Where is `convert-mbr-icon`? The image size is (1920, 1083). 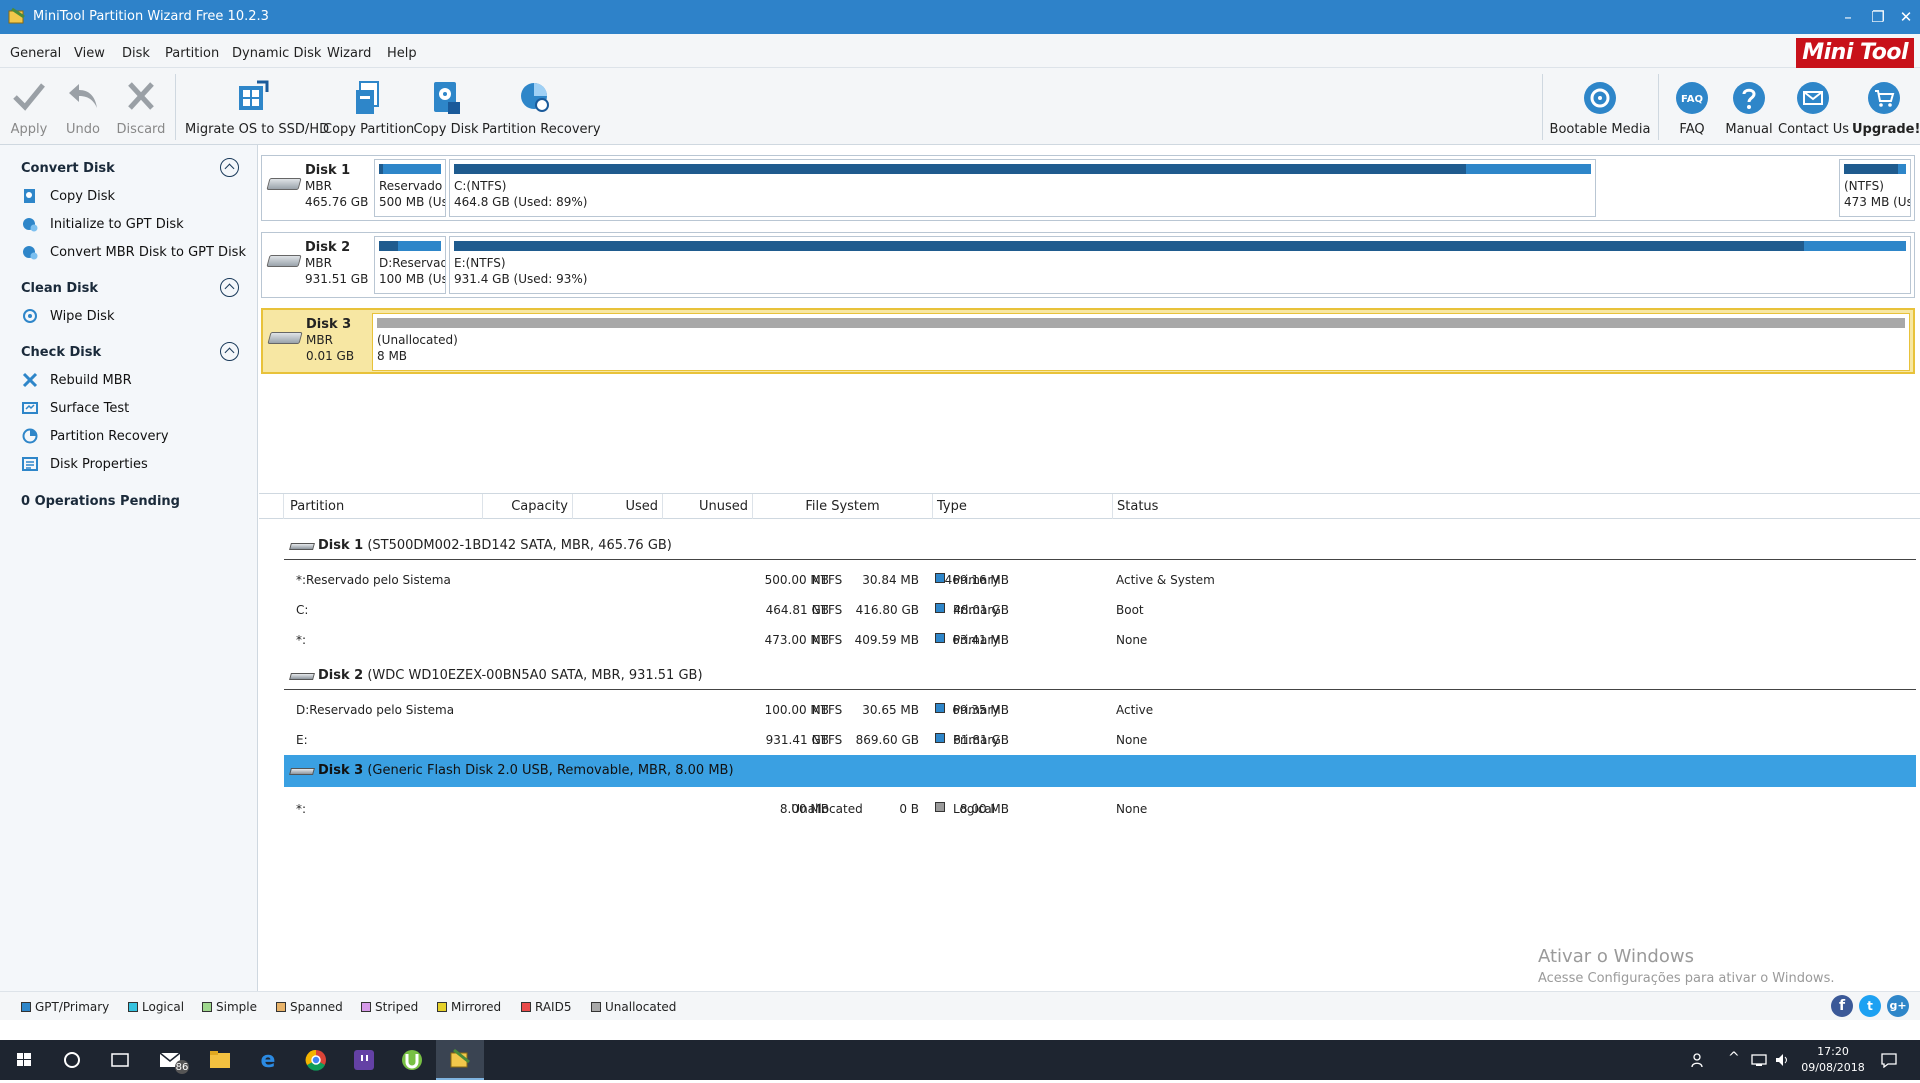
convert-mbr-icon is located at coordinates (30, 253).